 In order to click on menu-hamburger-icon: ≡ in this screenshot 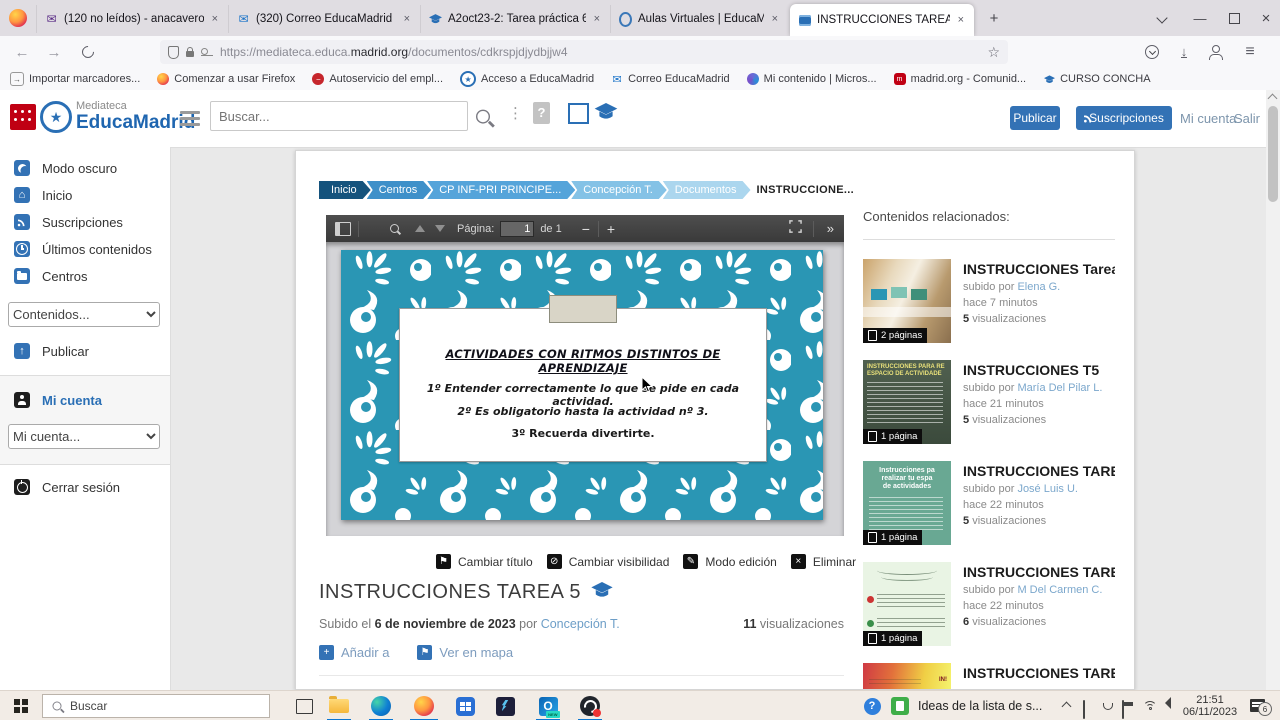, I will do `click(1250, 52)`.